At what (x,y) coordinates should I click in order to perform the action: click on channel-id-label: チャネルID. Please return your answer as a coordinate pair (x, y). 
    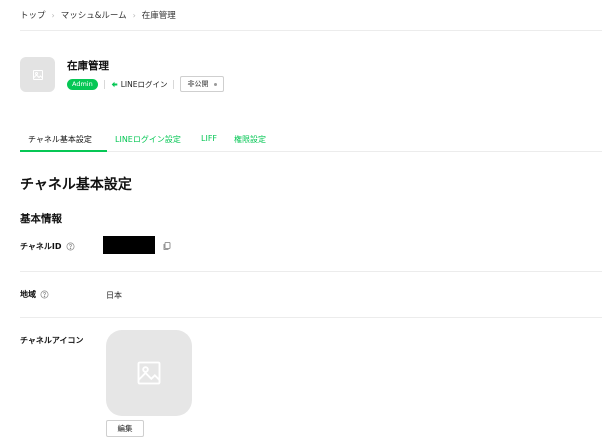
    Looking at the image, I should click on (47, 246).